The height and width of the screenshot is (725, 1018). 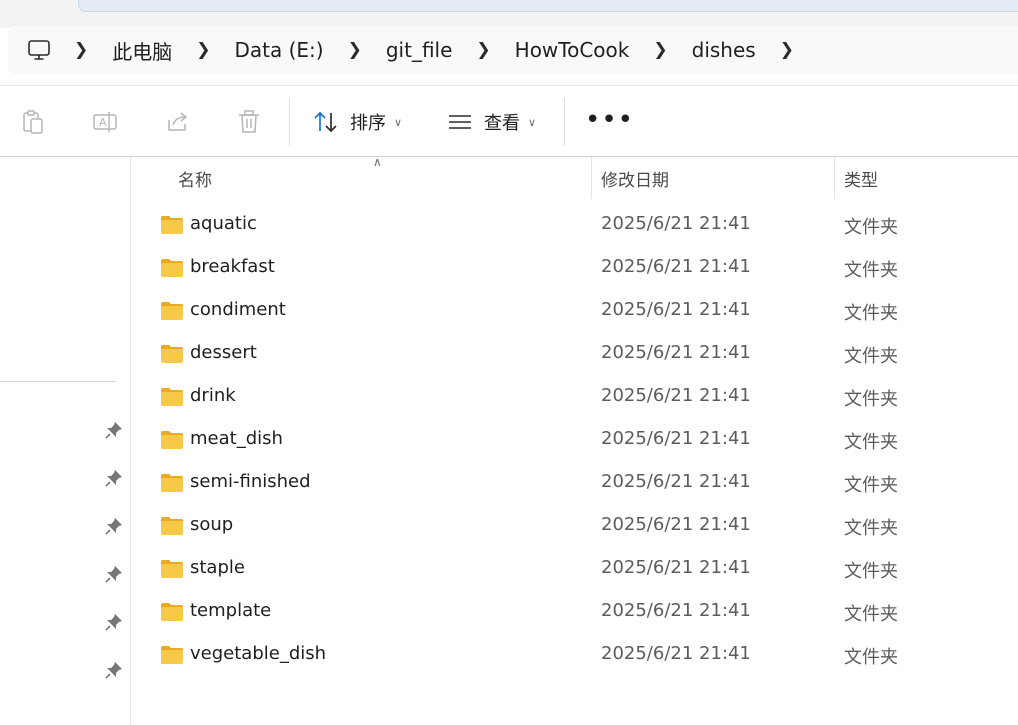 What do you see at coordinates (861, 178) in the screenshot?
I see `column-header-type: 类型` at bounding box center [861, 178].